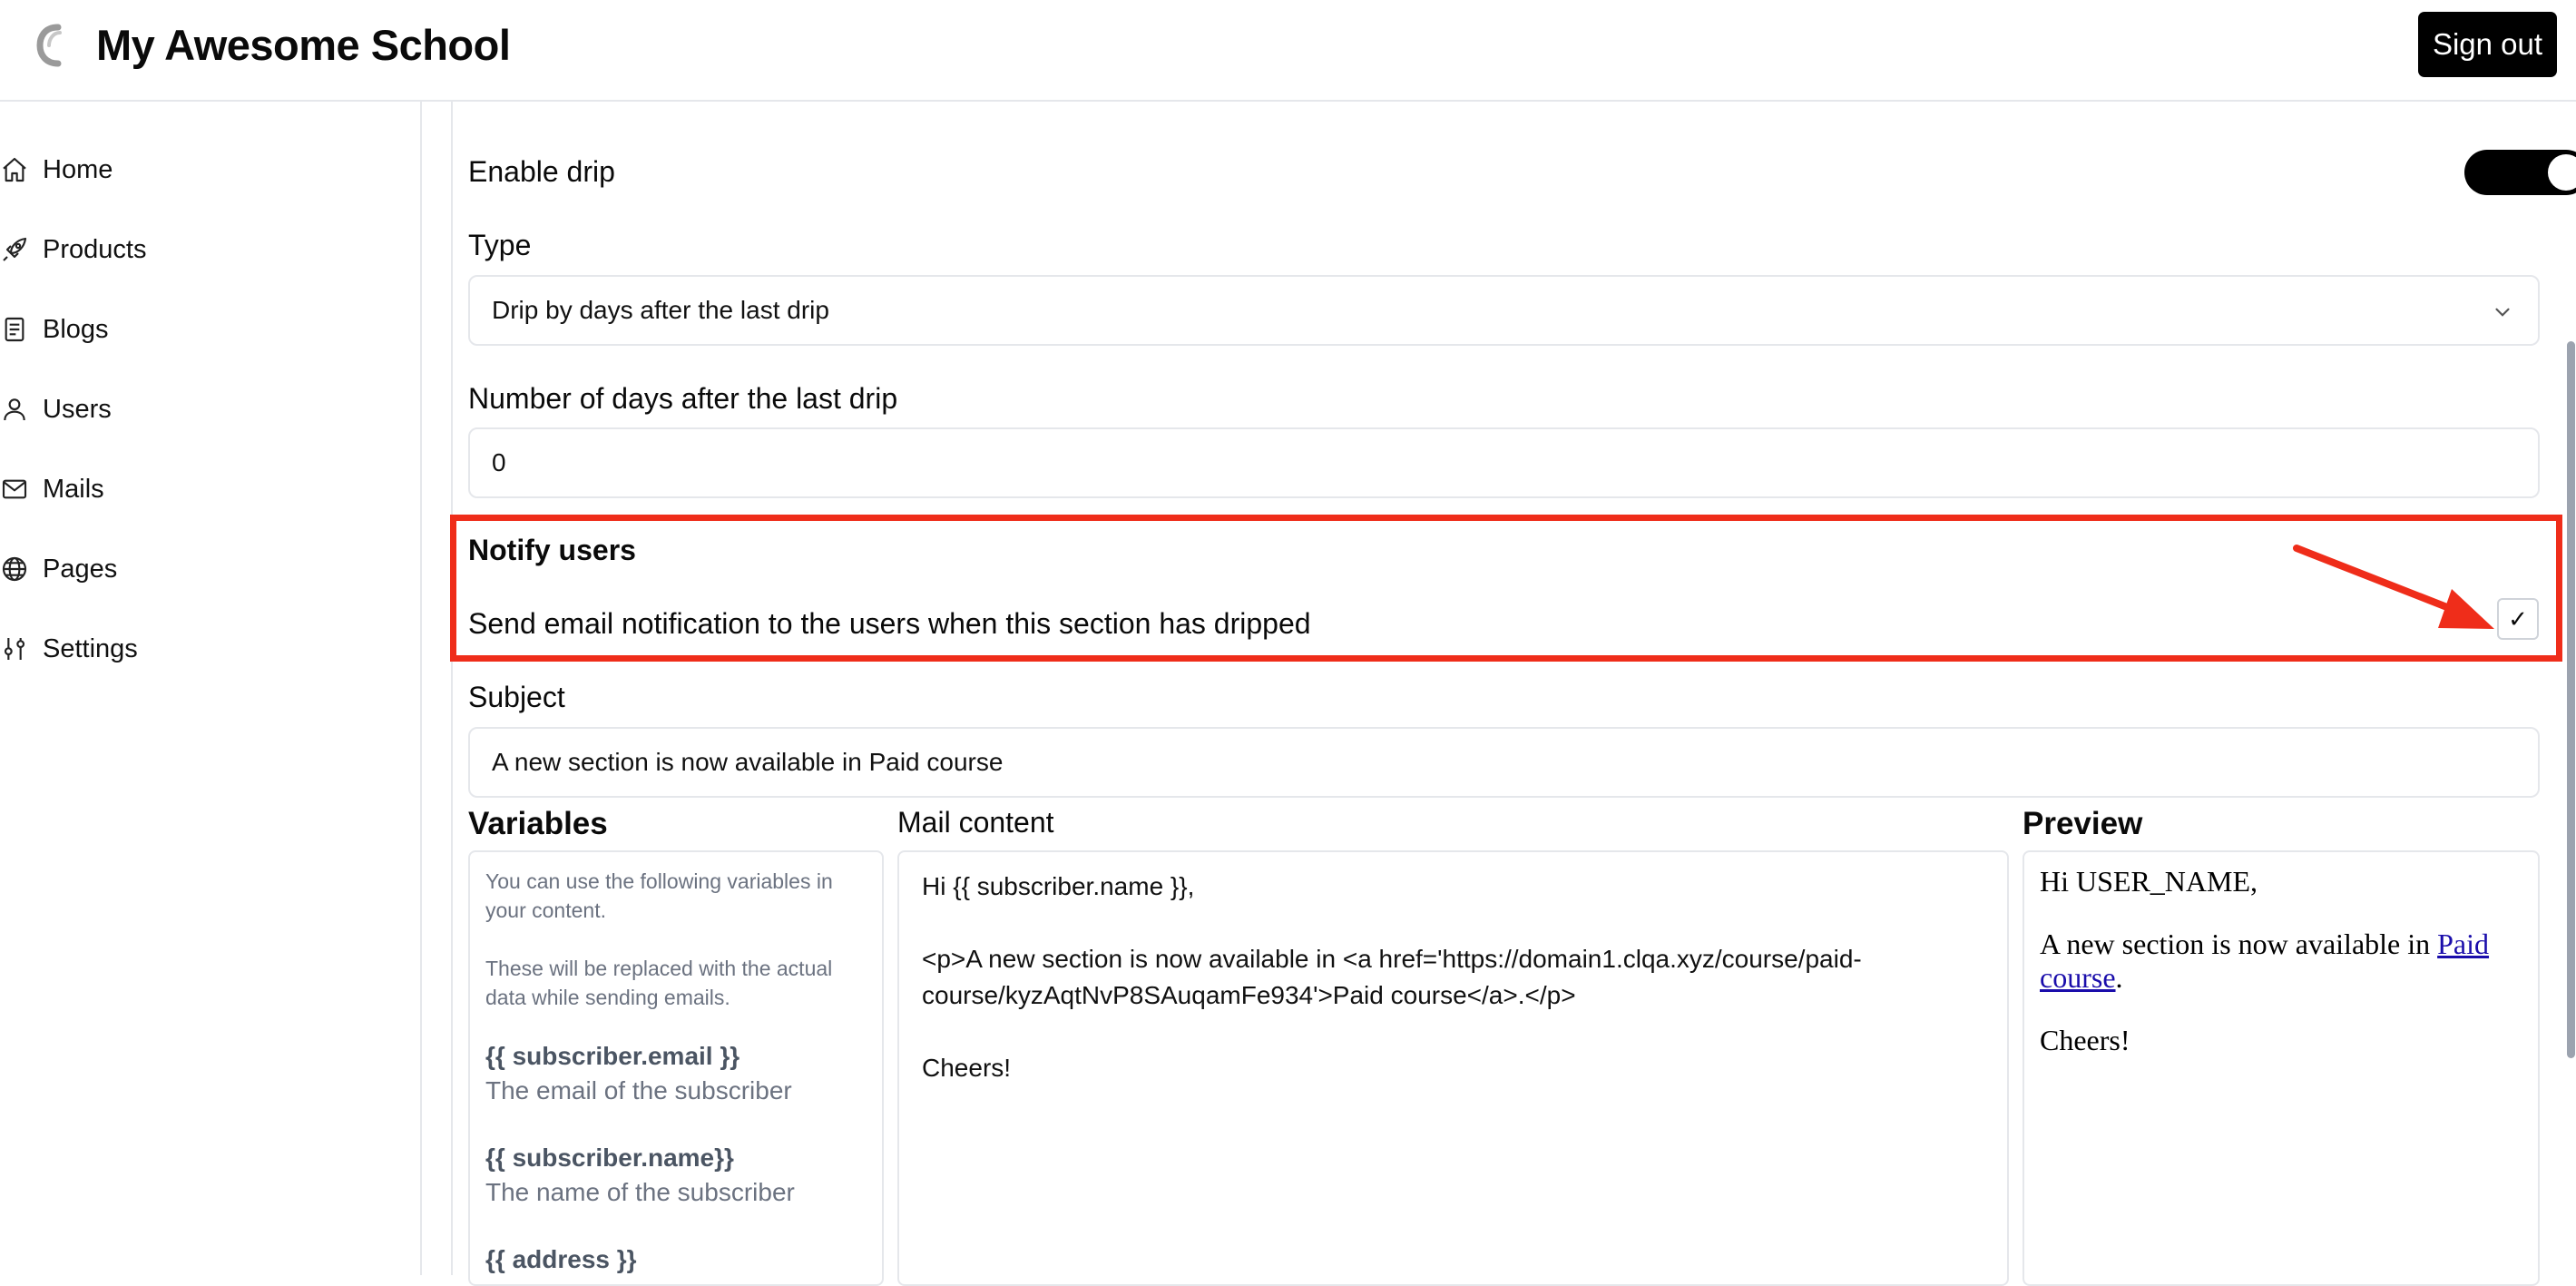 The width and height of the screenshot is (2576, 1286). What do you see at coordinates (2571, 699) in the screenshot?
I see `scrollbar` at bounding box center [2571, 699].